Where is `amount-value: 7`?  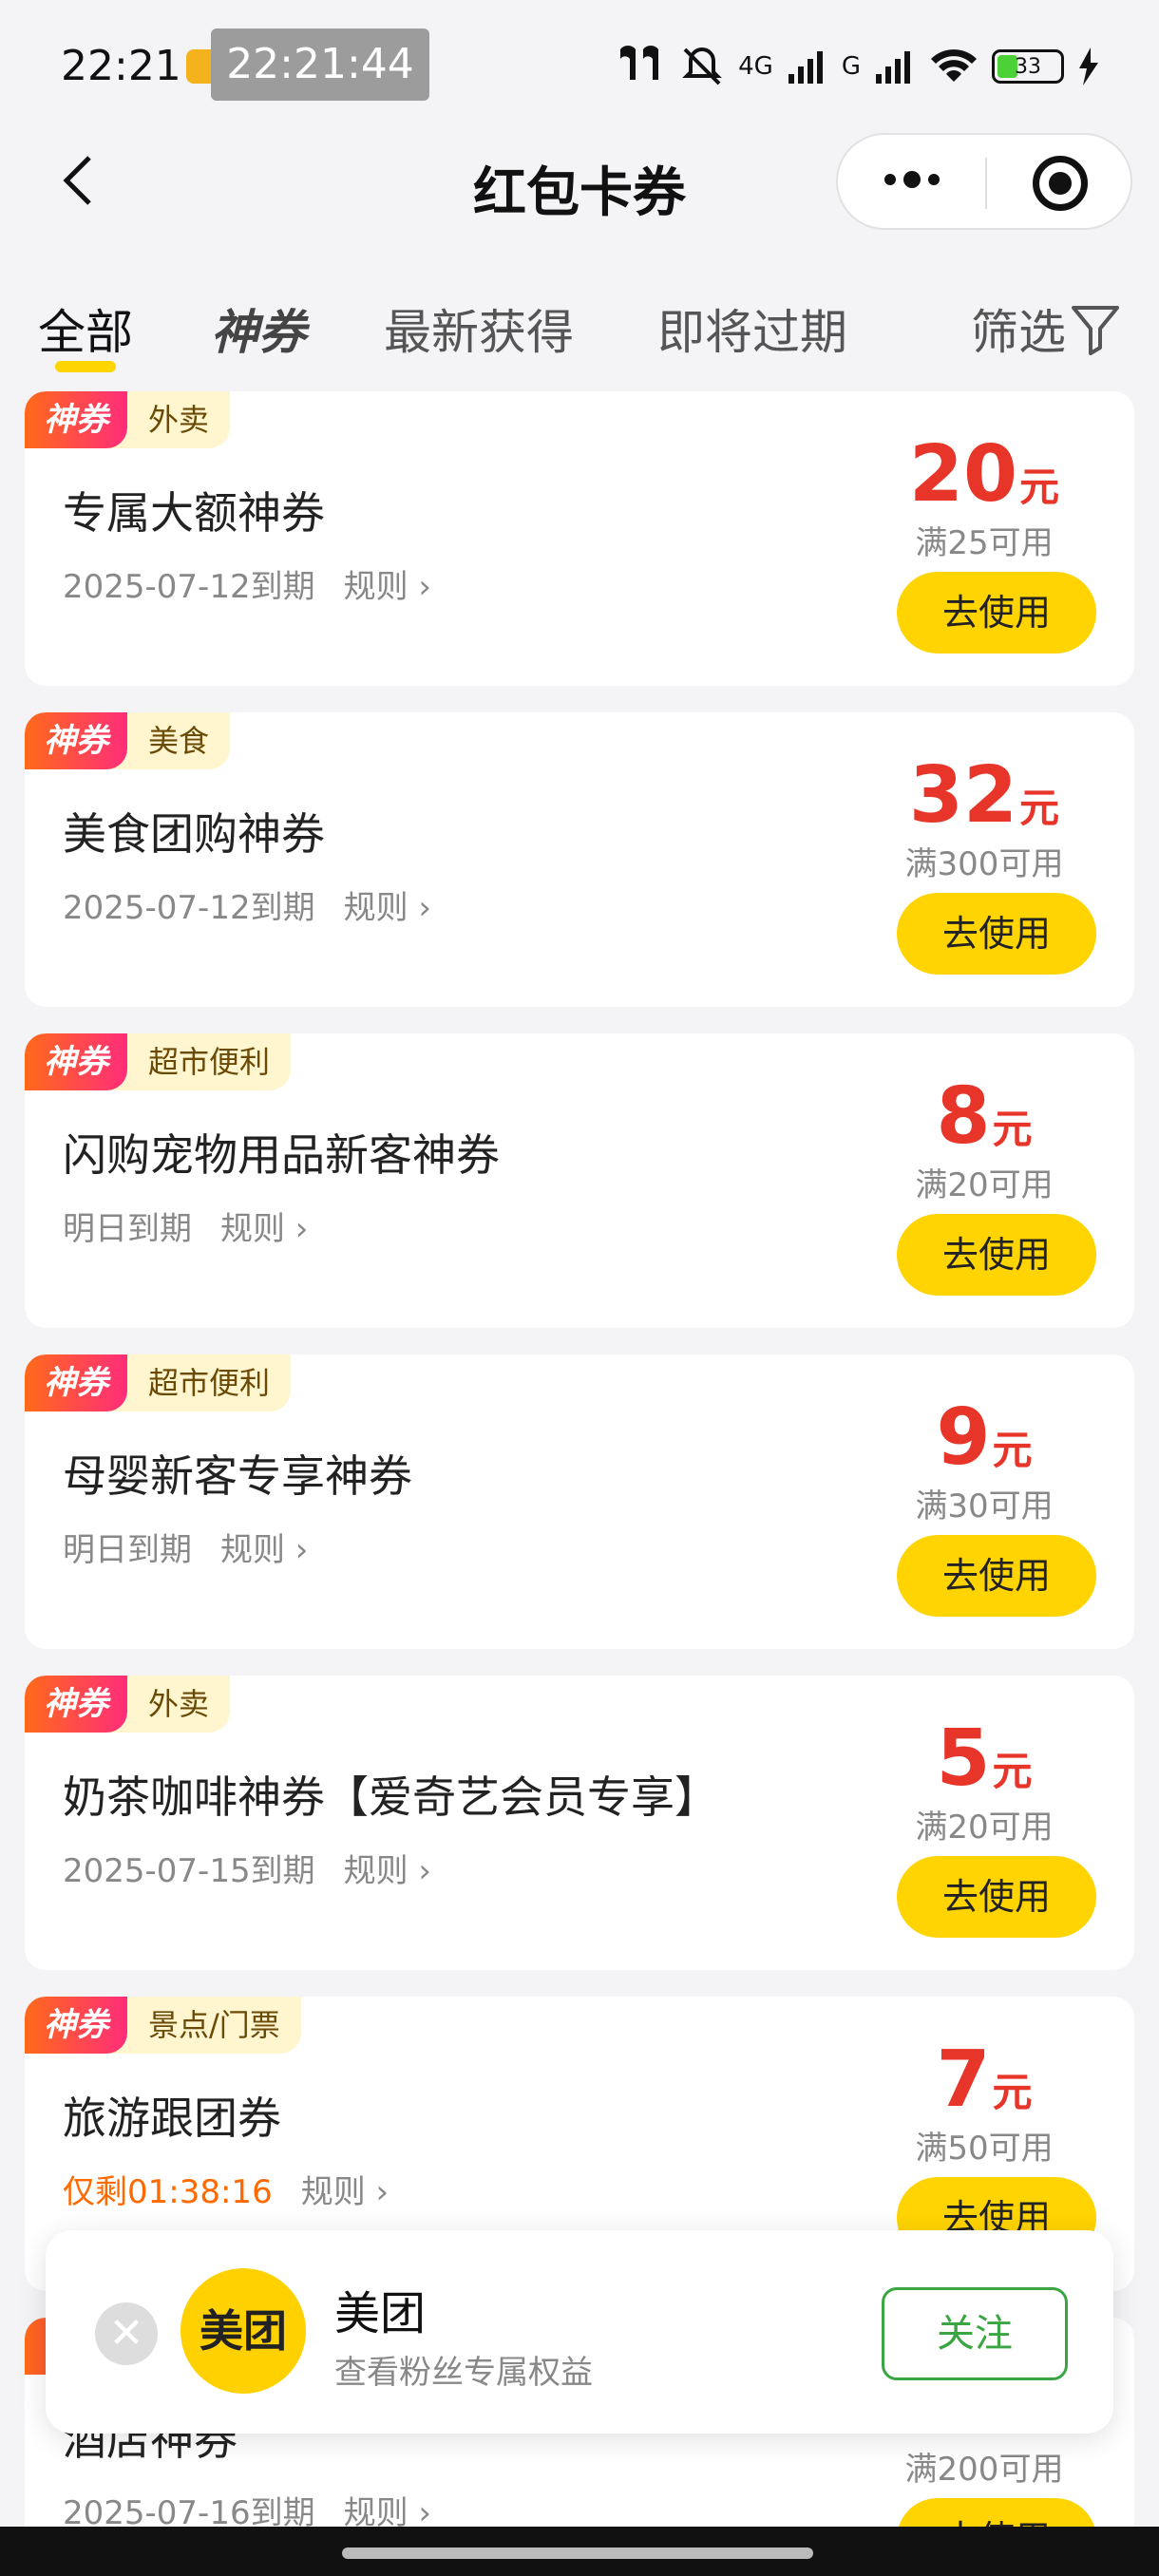
amount-value: 7 is located at coordinates (963, 2080).